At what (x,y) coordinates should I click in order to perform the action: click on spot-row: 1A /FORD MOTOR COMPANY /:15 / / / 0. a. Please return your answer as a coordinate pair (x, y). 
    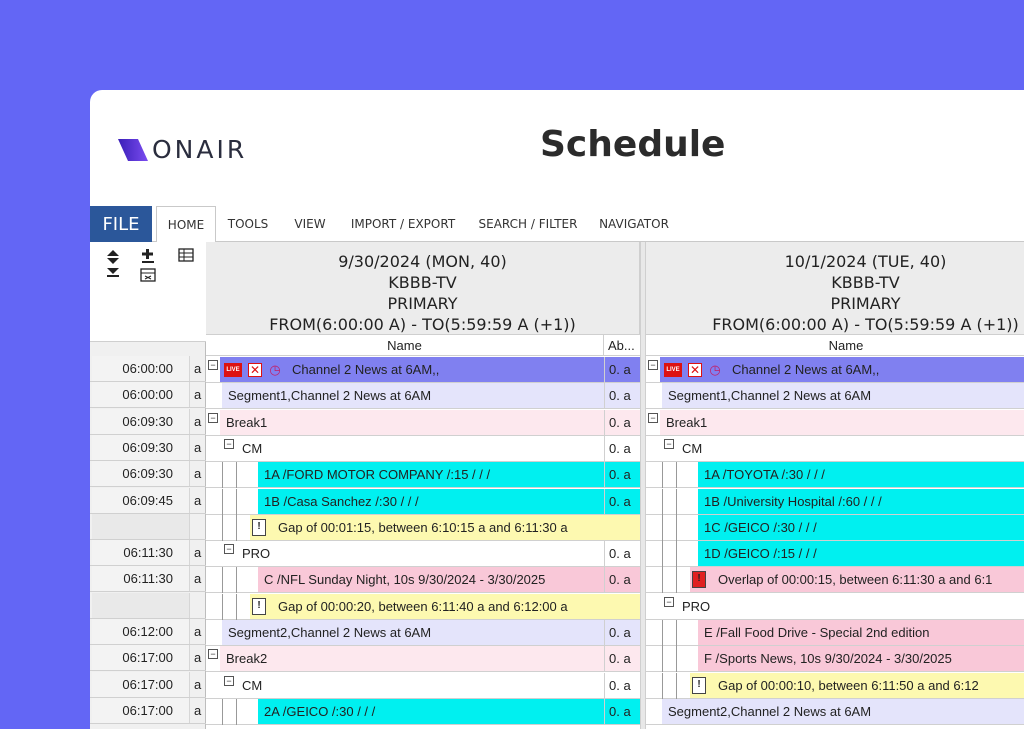
    Looking at the image, I should click on (423, 475).